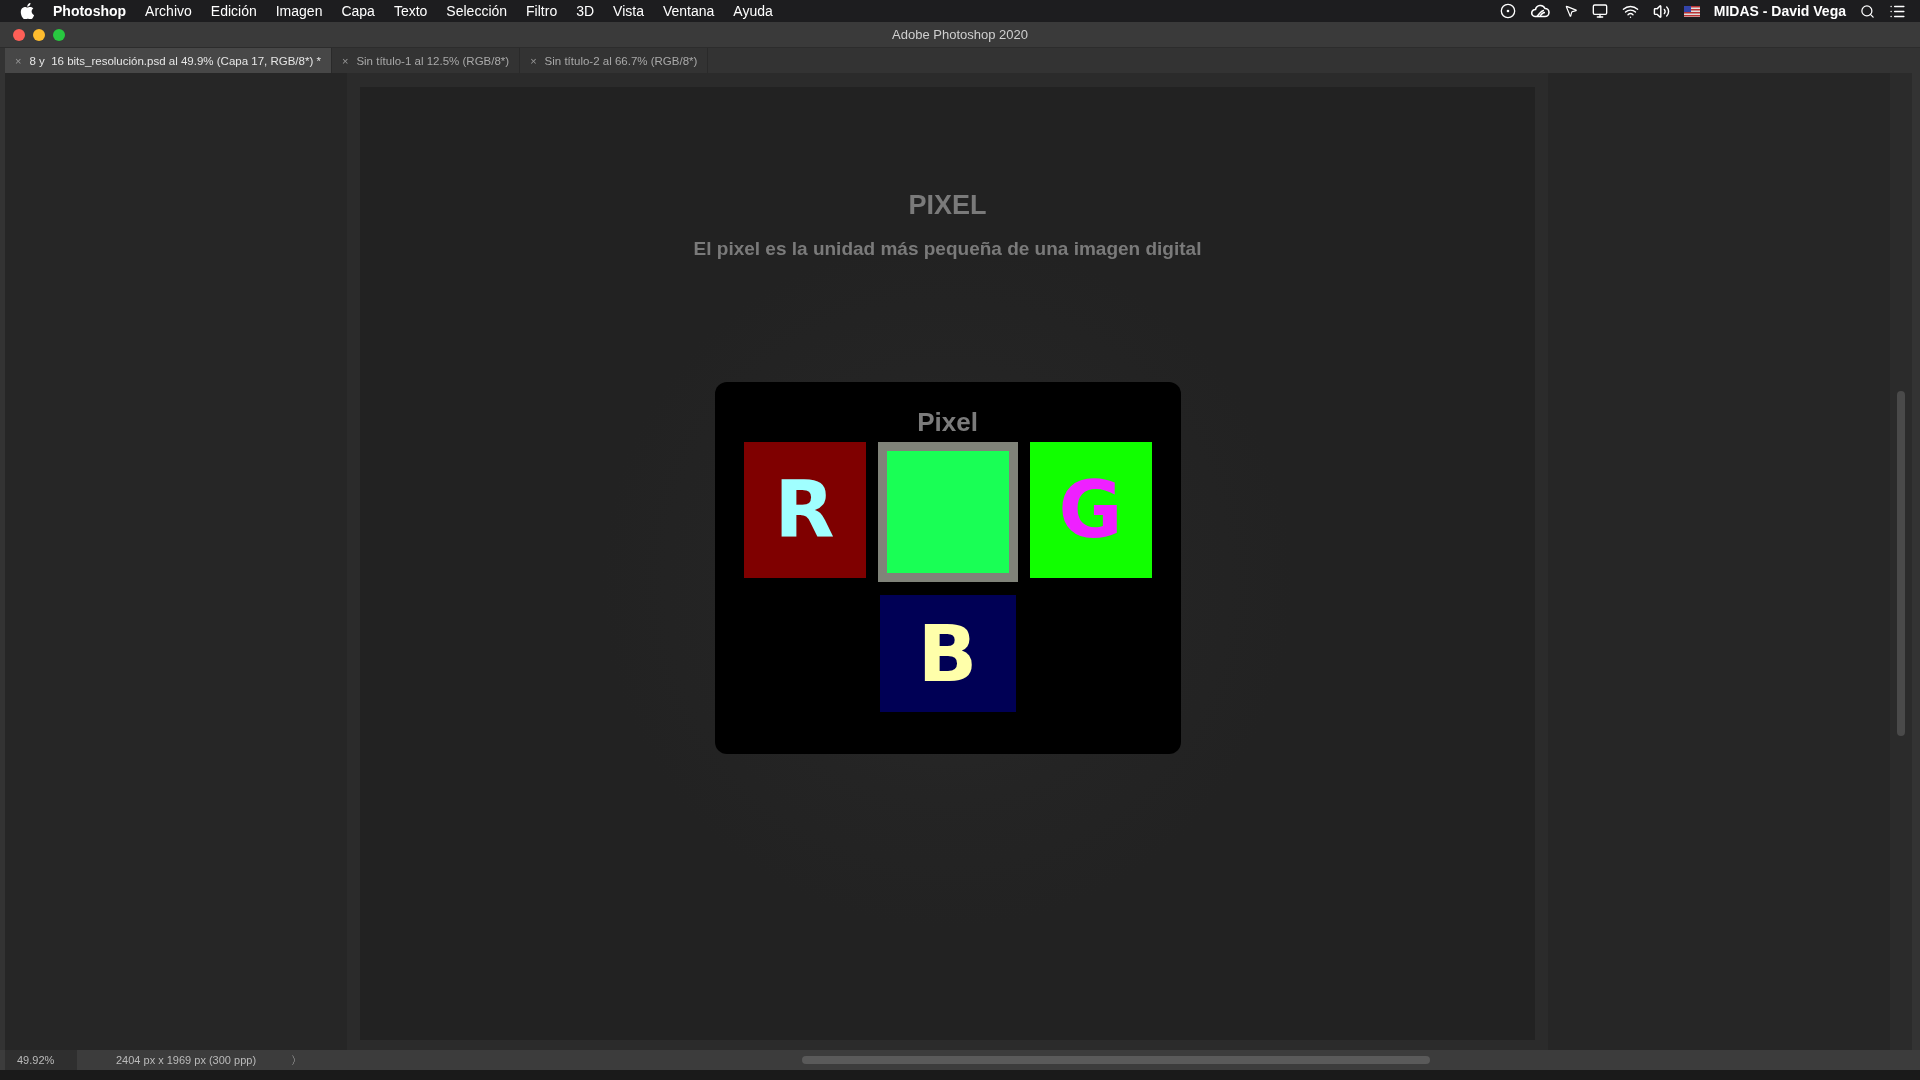 The height and width of the screenshot is (1080, 1920). I want to click on menu-item: Imagen, so click(299, 11).